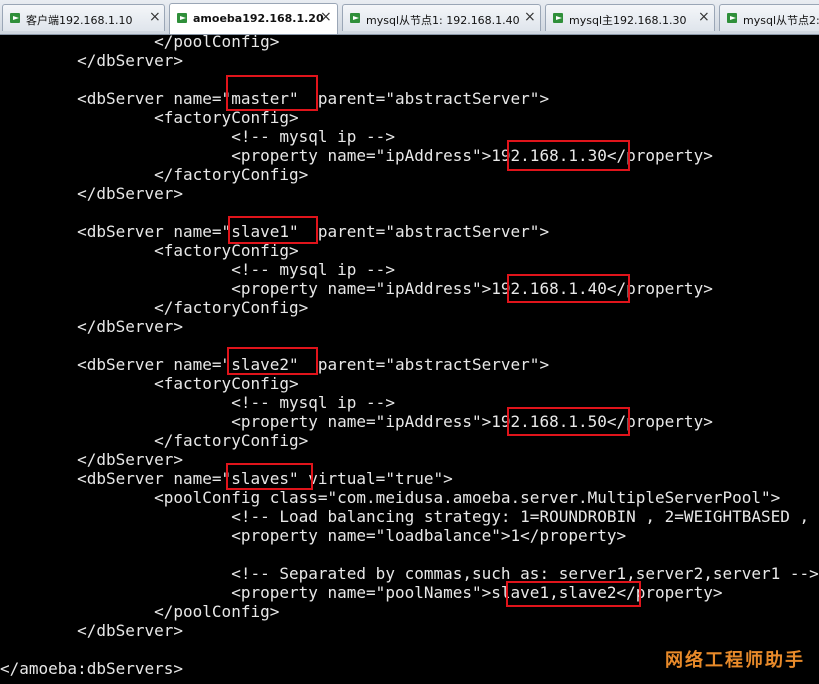 This screenshot has height=684, width=819. What do you see at coordinates (568, 288) in the screenshot?
I see `highlight-box-ip-slave1` at bounding box center [568, 288].